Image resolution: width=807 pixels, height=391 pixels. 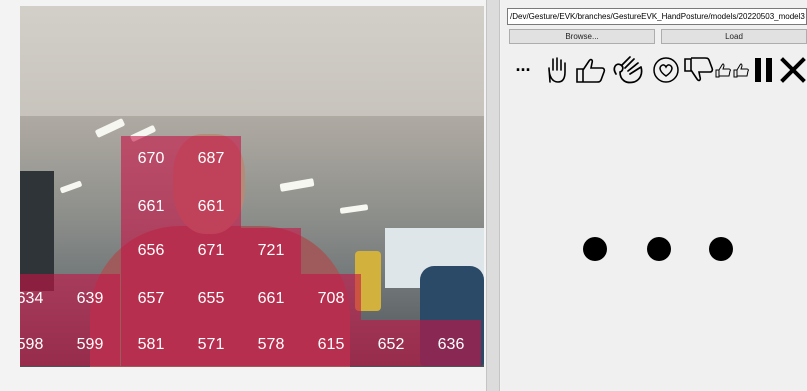 I want to click on heatmap-cell: 581, so click(x=151, y=343).